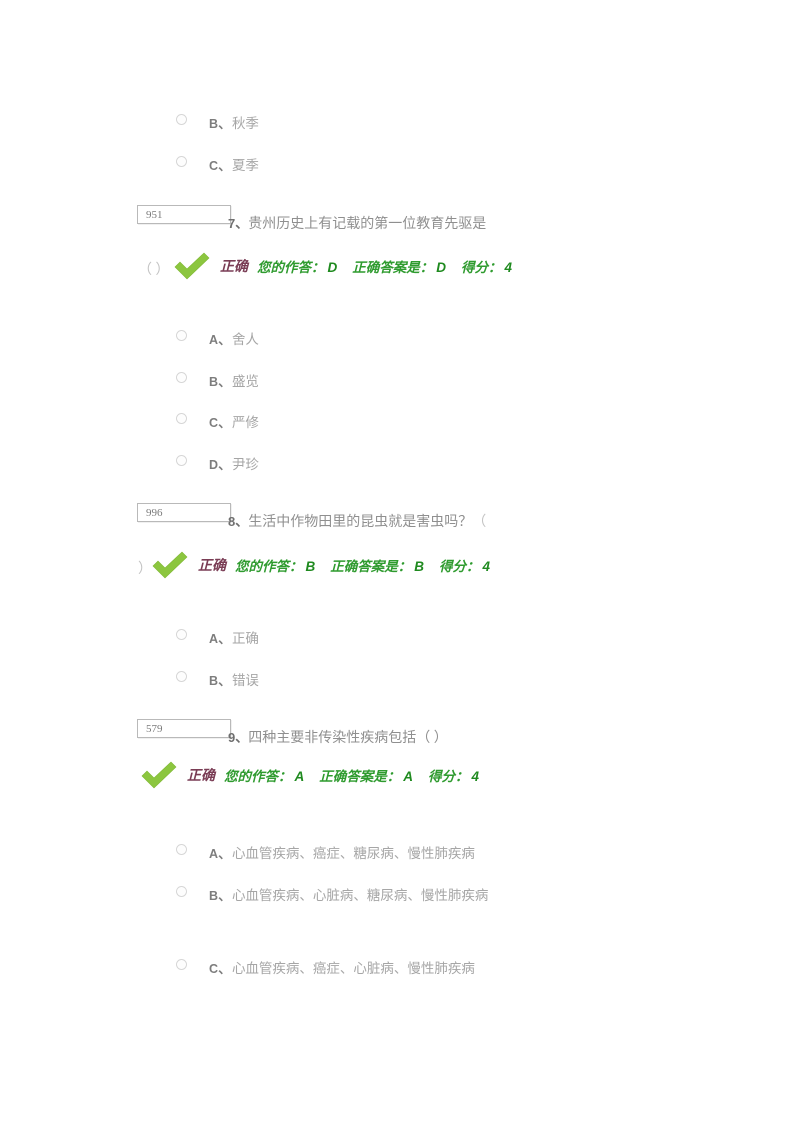 The width and height of the screenshot is (800, 1132). What do you see at coordinates (245, 680) in the screenshot?
I see `option-text: 错误` at bounding box center [245, 680].